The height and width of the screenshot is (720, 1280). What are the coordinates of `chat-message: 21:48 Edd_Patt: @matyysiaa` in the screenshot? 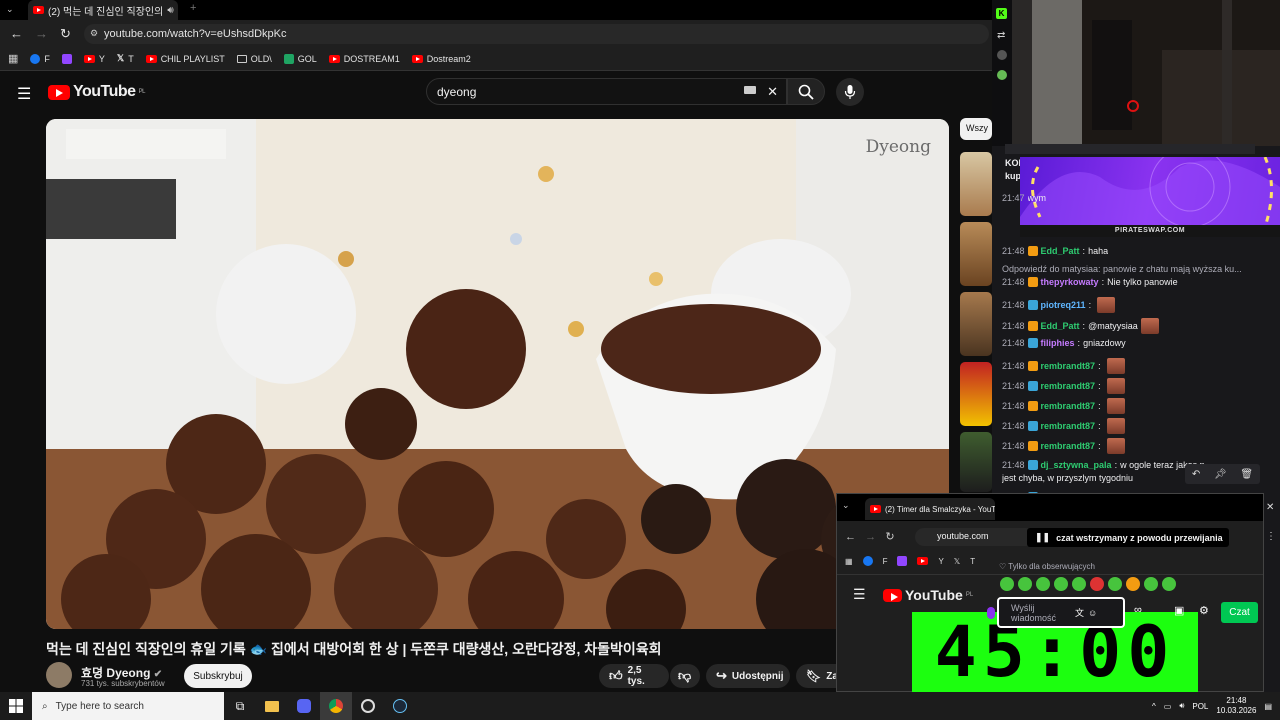 It's located at (1139, 326).